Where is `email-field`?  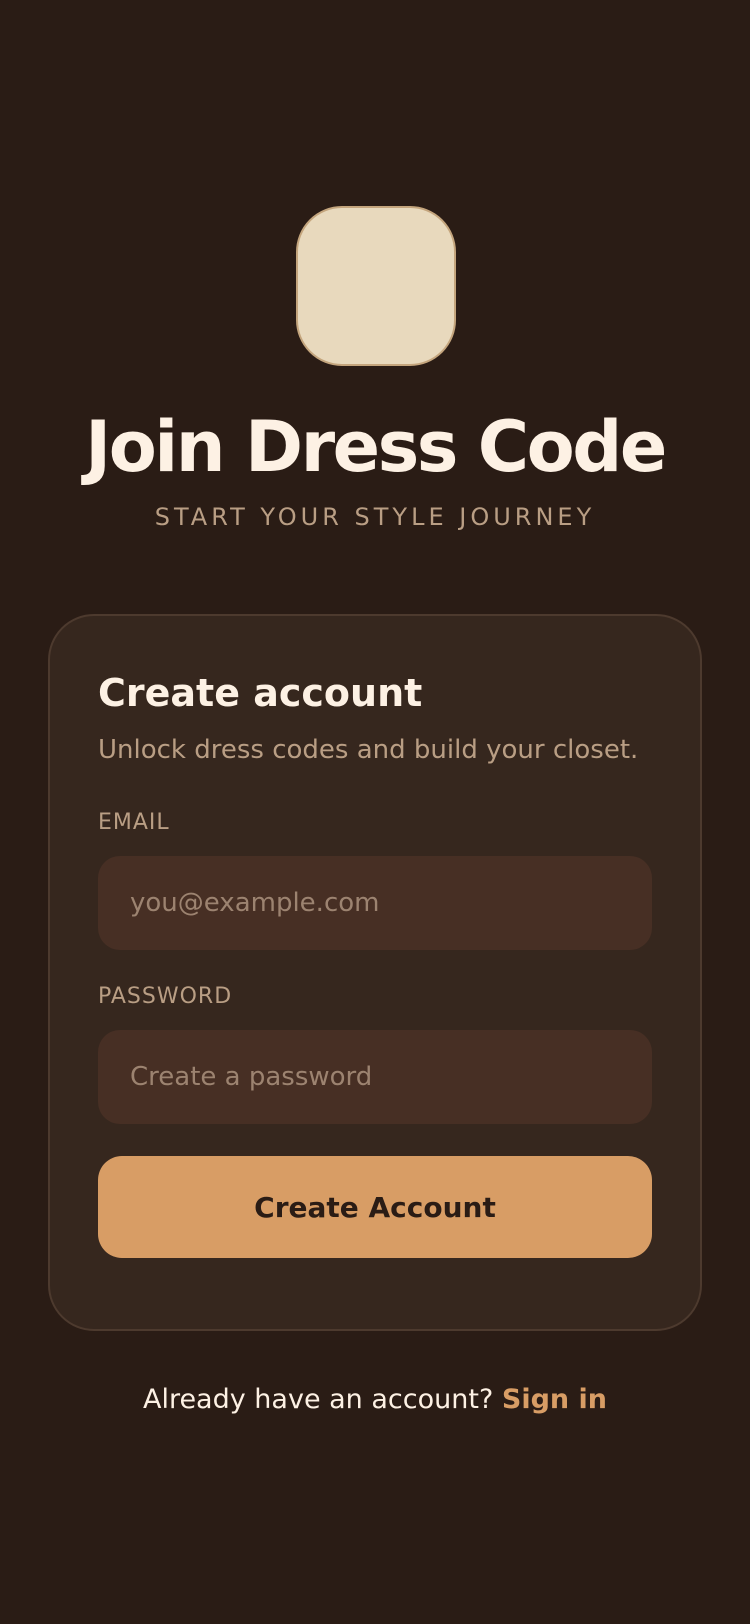
email-field is located at coordinates (375, 903).